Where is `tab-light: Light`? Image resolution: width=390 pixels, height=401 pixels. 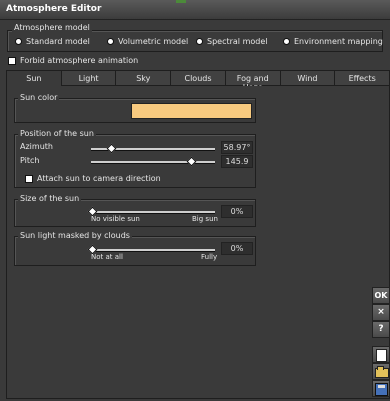
tab-light: Light is located at coordinates (89, 78).